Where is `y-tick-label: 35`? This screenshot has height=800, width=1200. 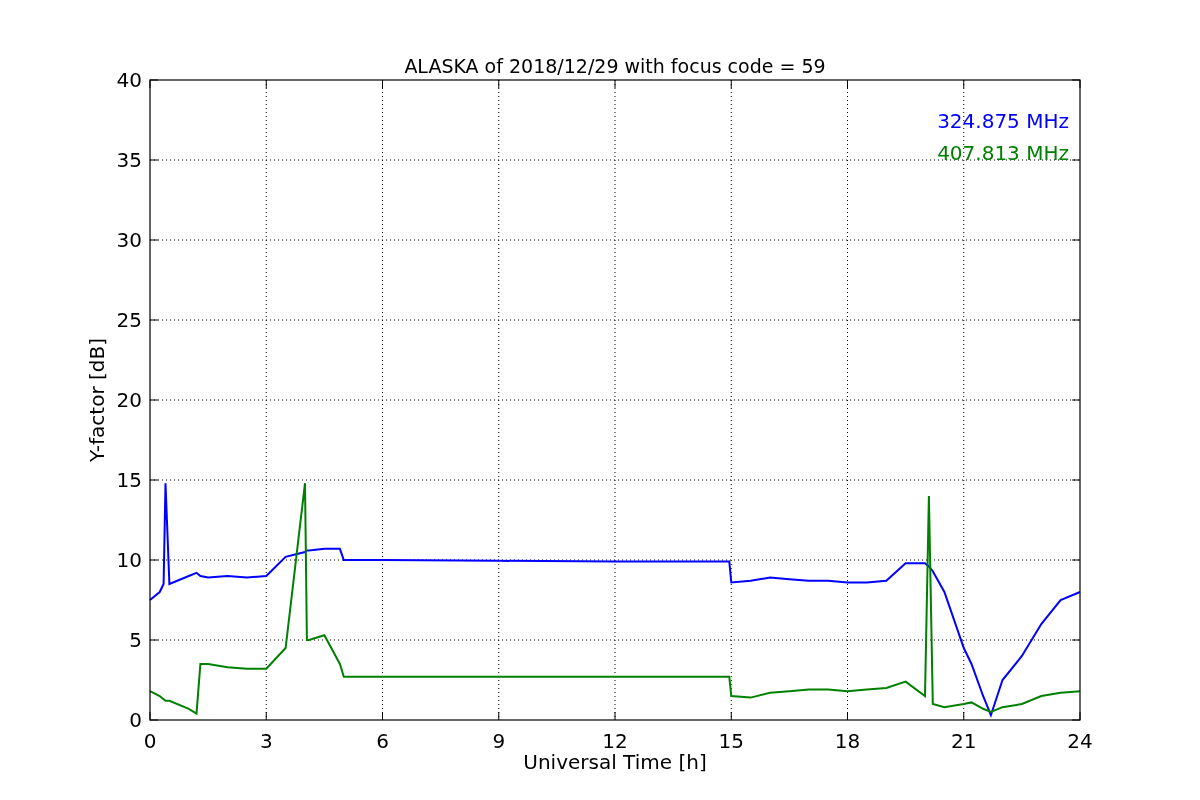
y-tick-label: 35 is located at coordinates (129, 160).